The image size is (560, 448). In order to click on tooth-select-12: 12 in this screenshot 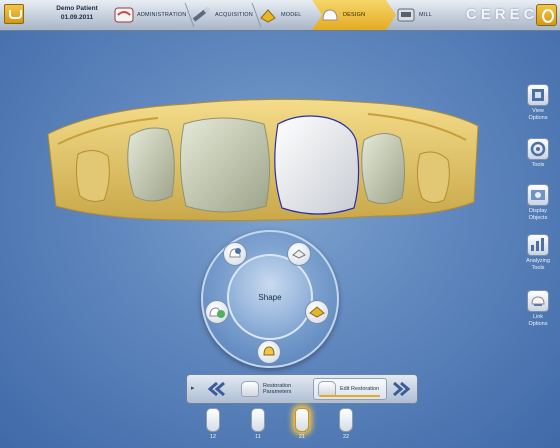, I will do `click(213, 424)`.